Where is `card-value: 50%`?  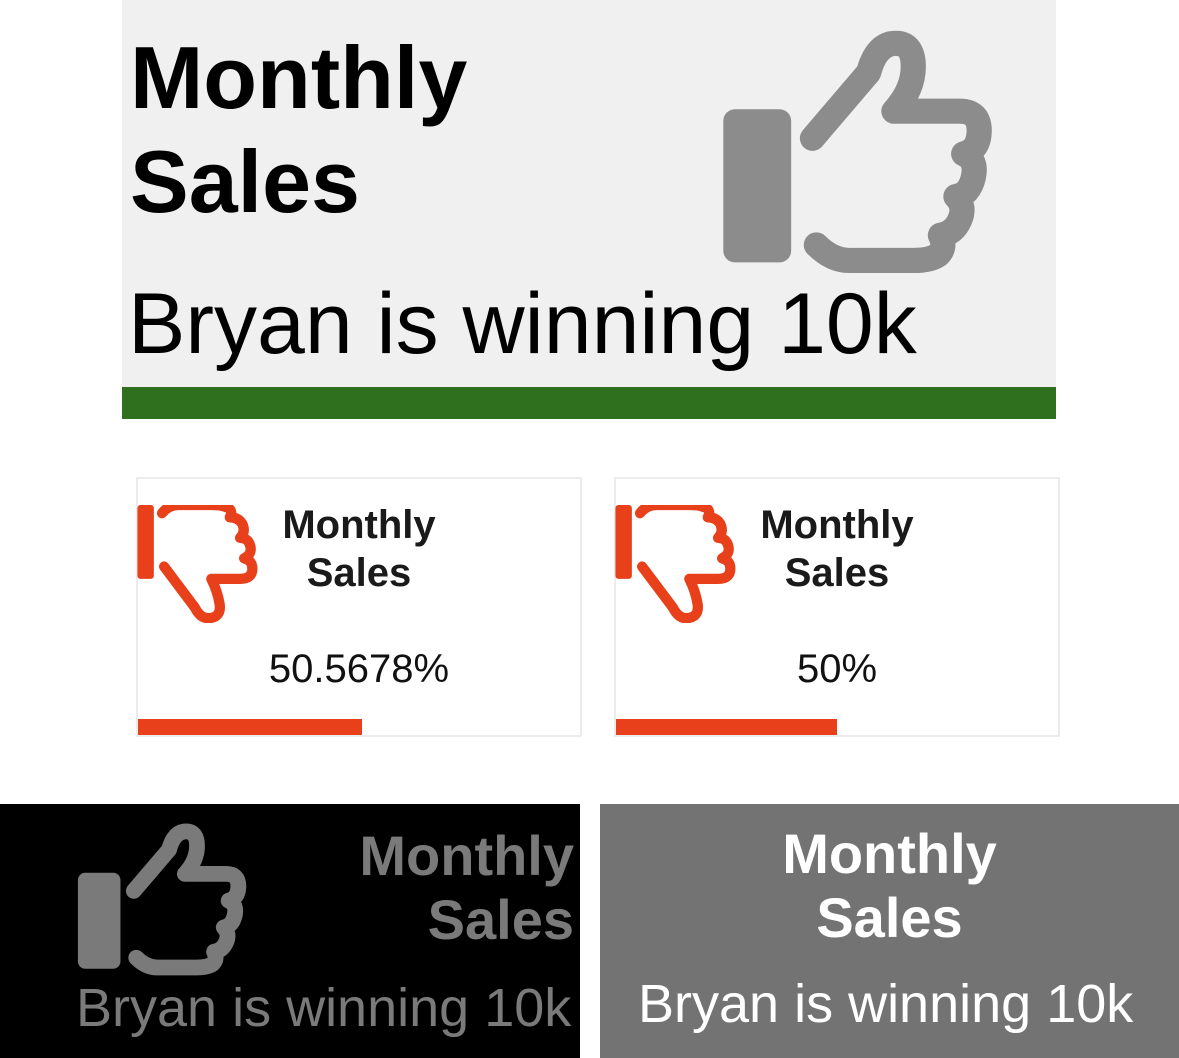 card-value: 50% is located at coordinates (837, 669).